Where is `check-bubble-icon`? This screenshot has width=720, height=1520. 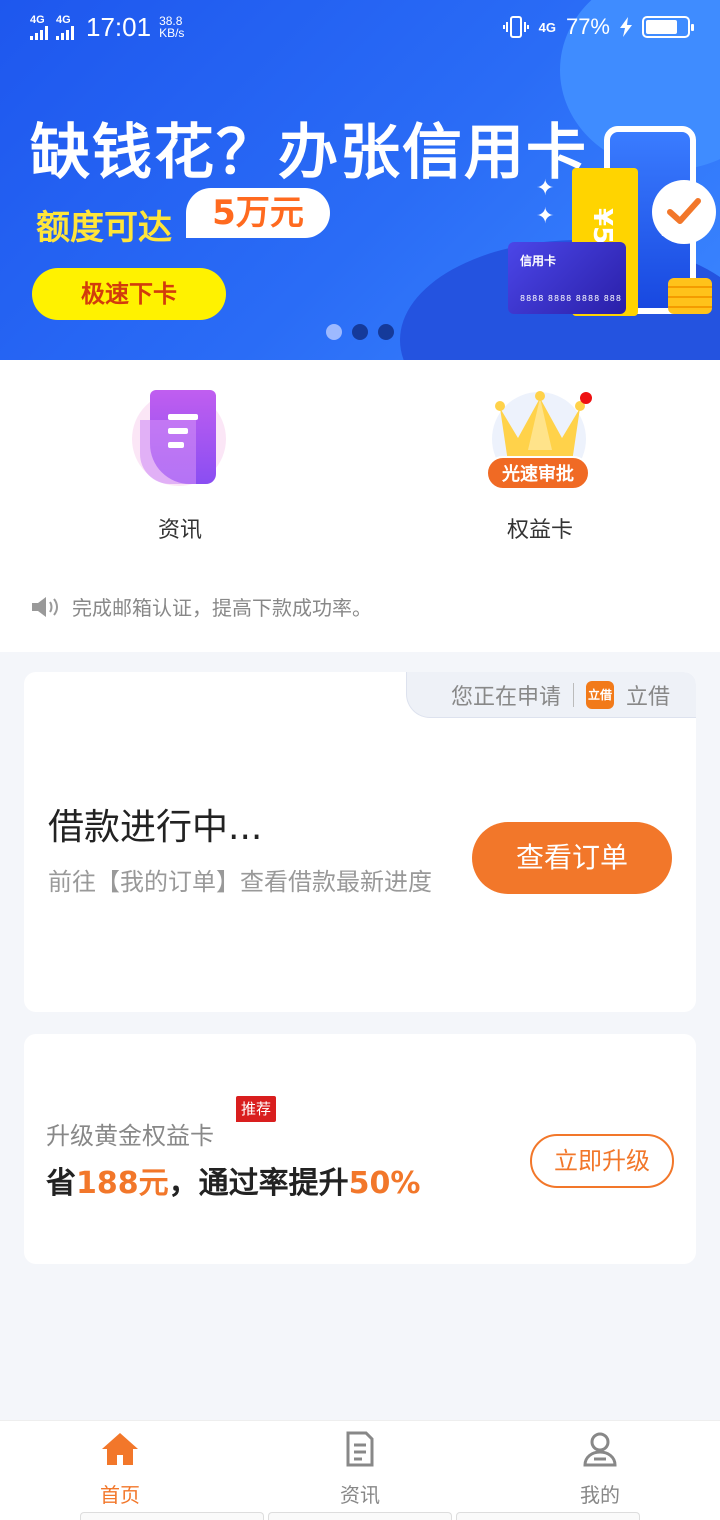 check-bubble-icon is located at coordinates (684, 212).